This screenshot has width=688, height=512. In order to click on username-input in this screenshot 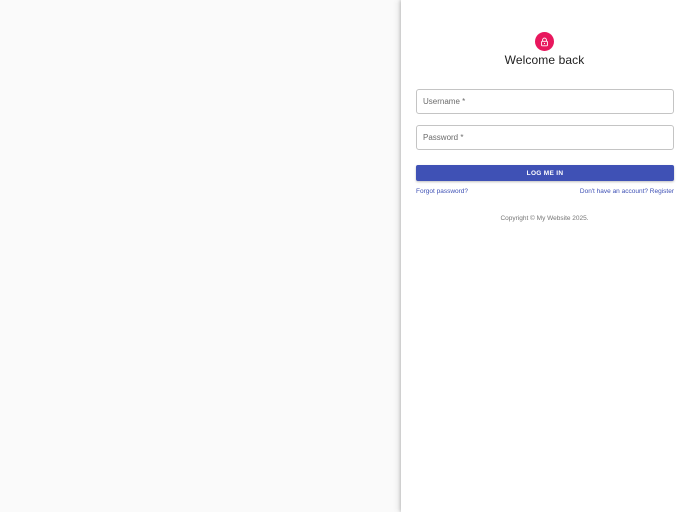, I will do `click(545, 101)`.